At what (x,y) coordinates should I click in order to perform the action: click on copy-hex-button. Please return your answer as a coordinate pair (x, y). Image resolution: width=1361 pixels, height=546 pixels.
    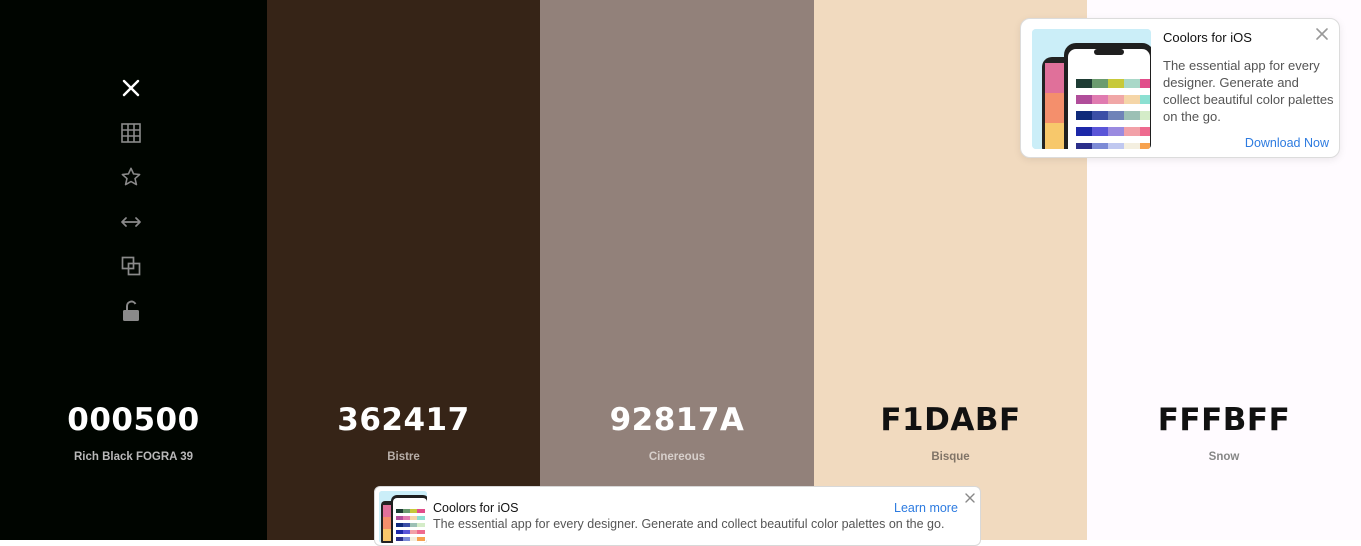
    Looking at the image, I should click on (131, 266).